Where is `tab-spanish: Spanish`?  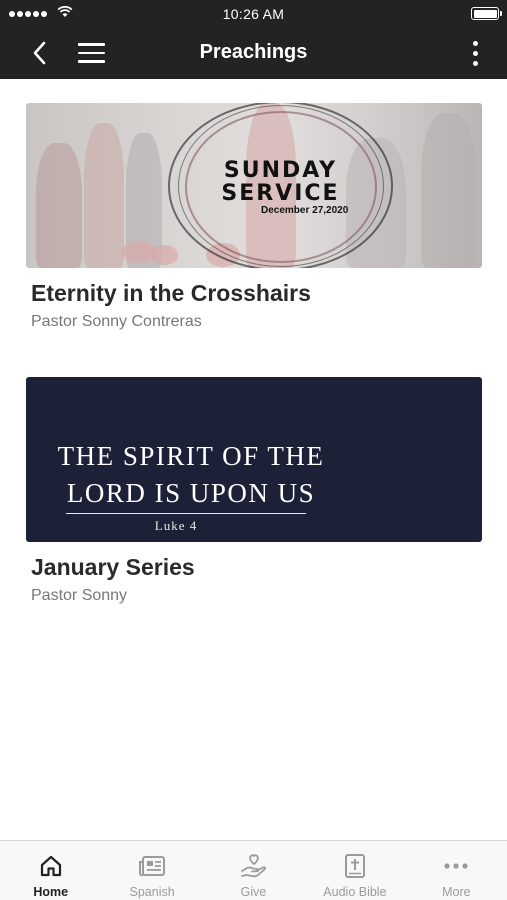 tab-spanish: Spanish is located at coordinates (151, 870).